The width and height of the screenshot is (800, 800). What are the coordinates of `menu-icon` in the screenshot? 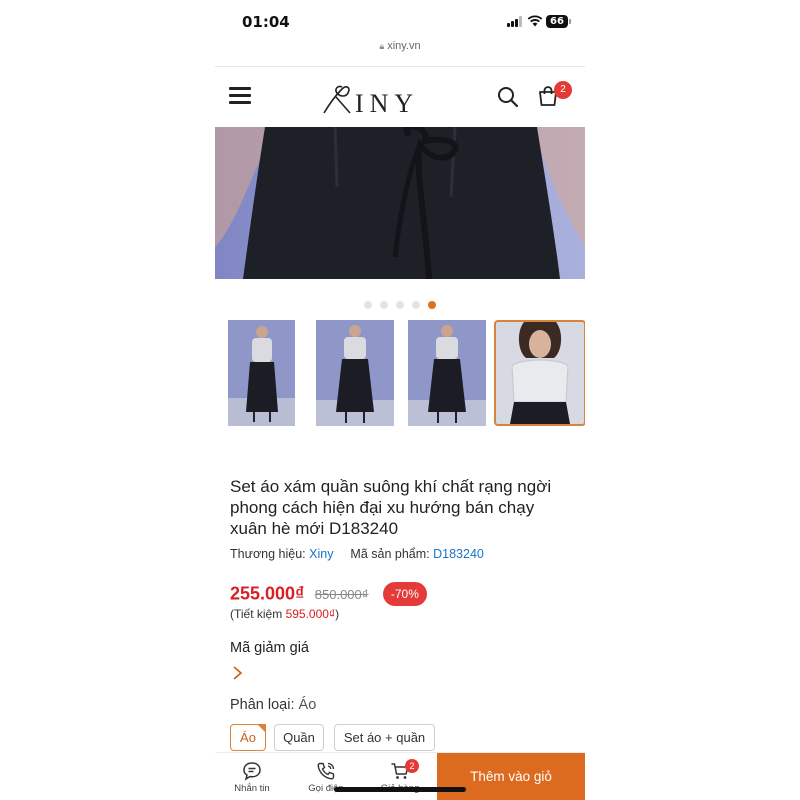 It's located at (240, 95).